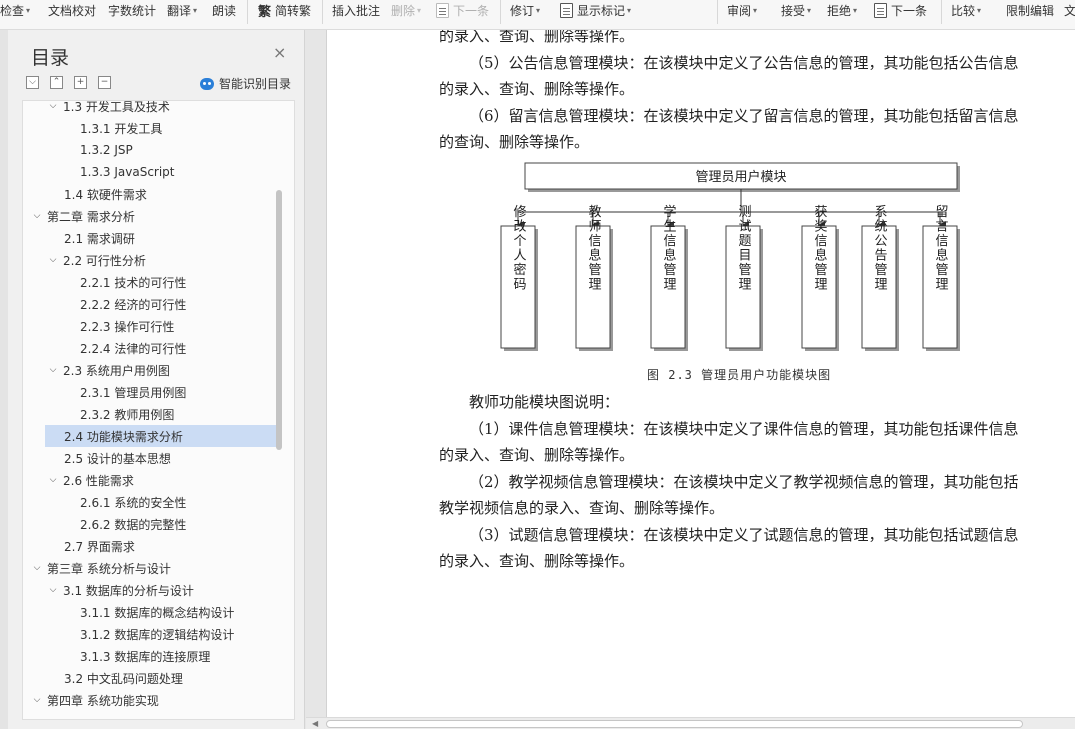 The height and width of the screenshot is (729, 1075). What do you see at coordinates (279, 53) in the screenshot?
I see `close-icon: ×` at bounding box center [279, 53].